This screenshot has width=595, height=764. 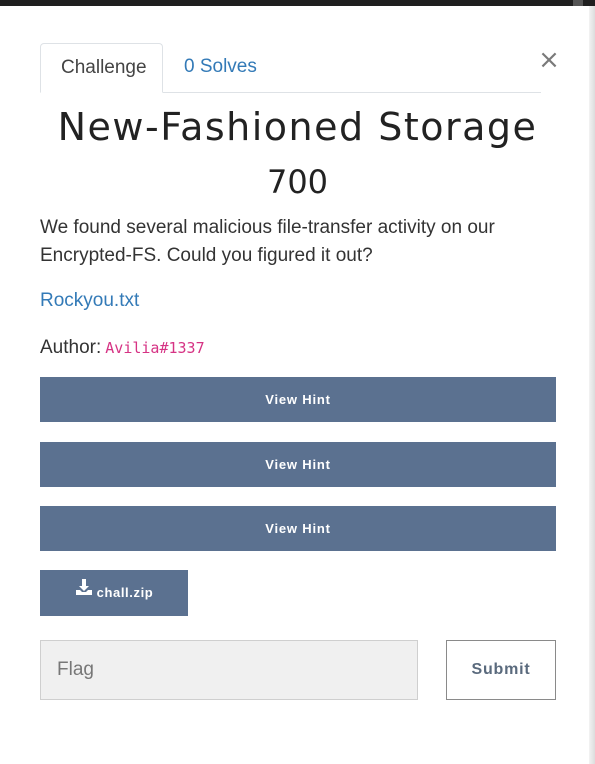 I want to click on tab-solves: 0 Solves, so click(x=220, y=67).